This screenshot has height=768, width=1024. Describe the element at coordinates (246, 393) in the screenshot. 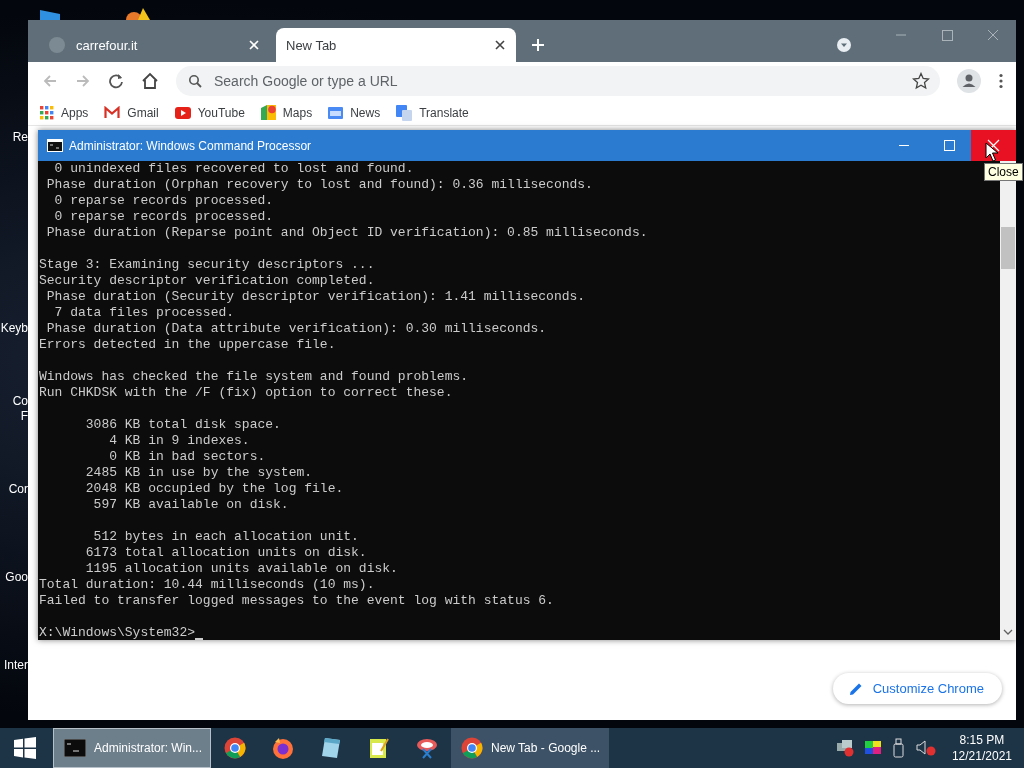

I see `console-line: Run CHKDSK with the /F (fix) option to correct these.` at that location.